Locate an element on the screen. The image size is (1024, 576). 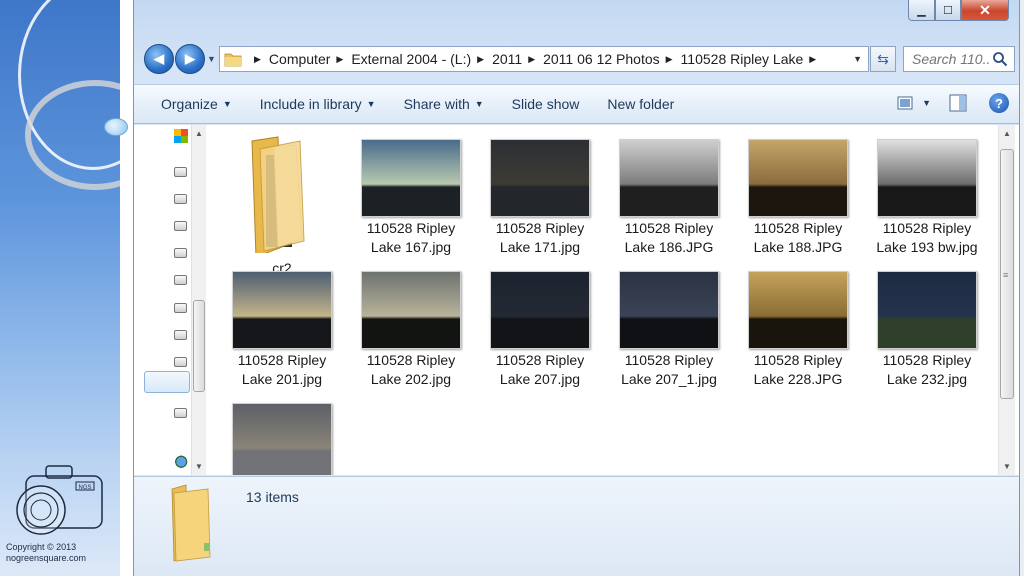
include-in-library-label: Include in library is located at coordinates (310, 104).